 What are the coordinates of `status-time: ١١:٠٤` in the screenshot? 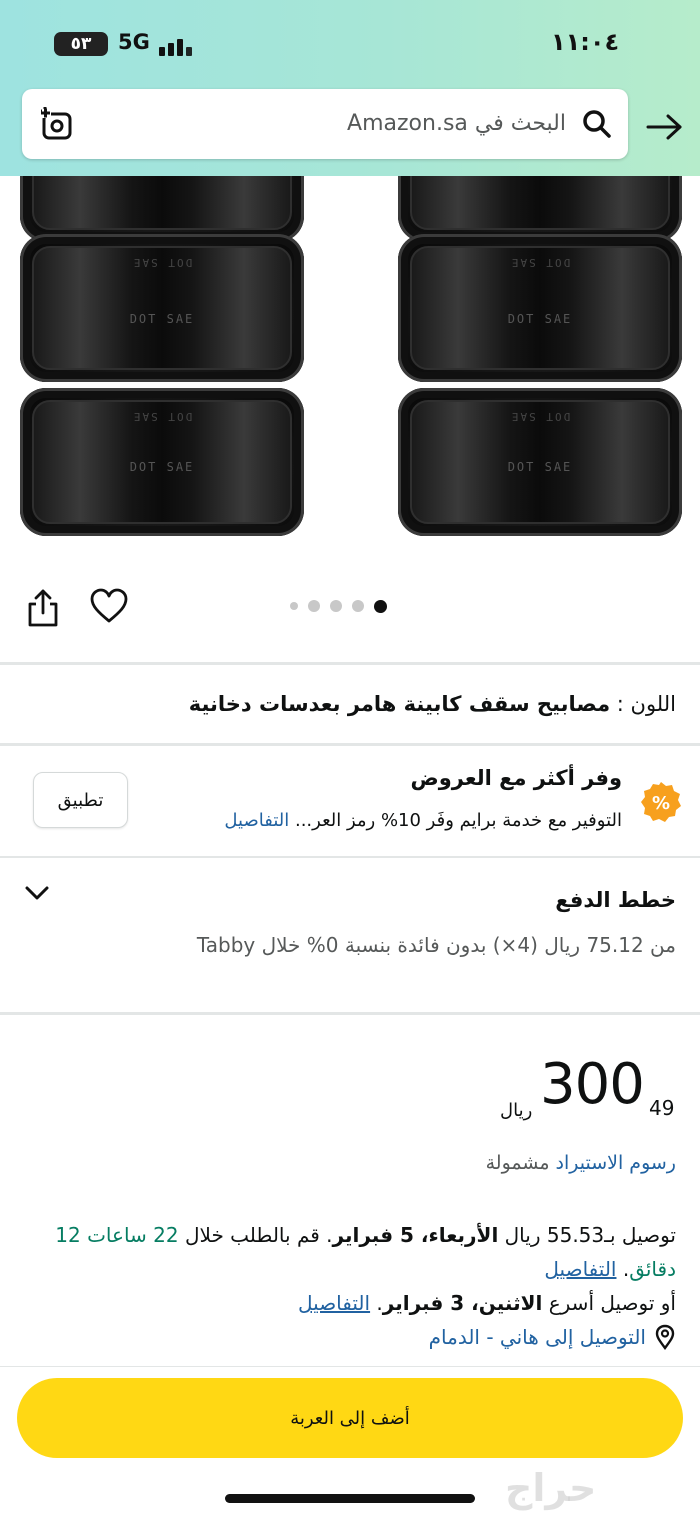 It's located at (585, 42).